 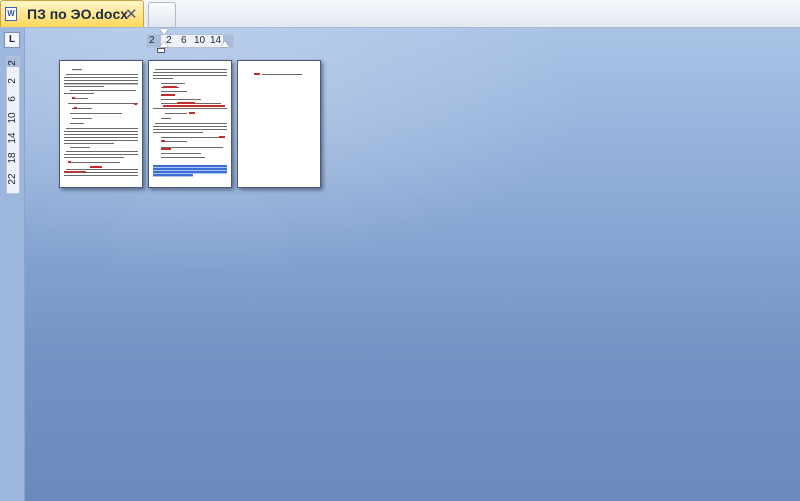 I want to click on vertical-ruler: 2 2 6 10 14 18 22, so click(x=13, y=125).